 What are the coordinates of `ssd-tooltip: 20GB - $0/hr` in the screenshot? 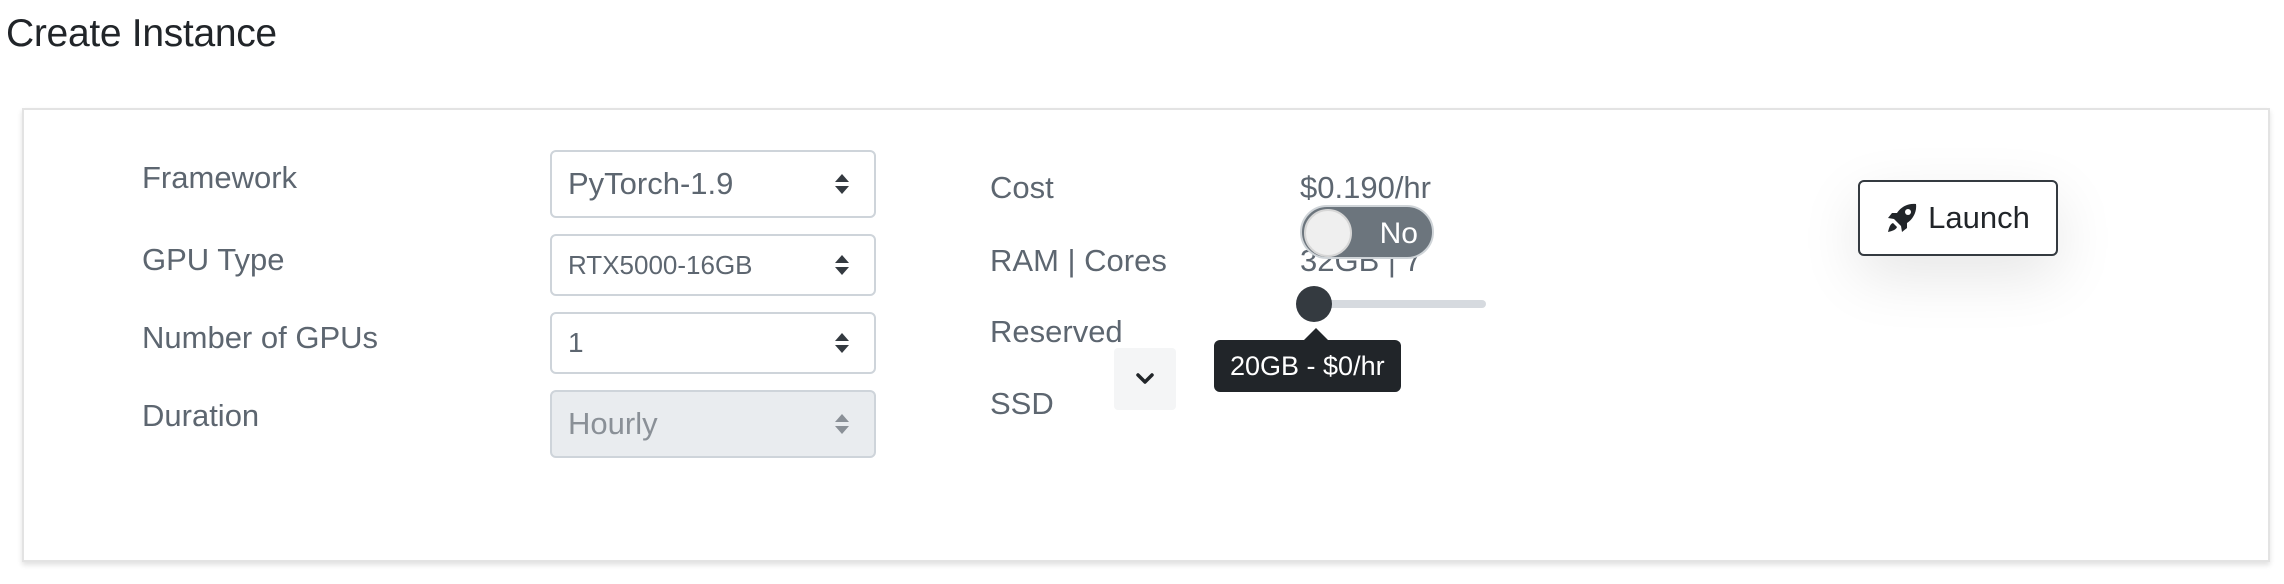 It's located at (1307, 366).